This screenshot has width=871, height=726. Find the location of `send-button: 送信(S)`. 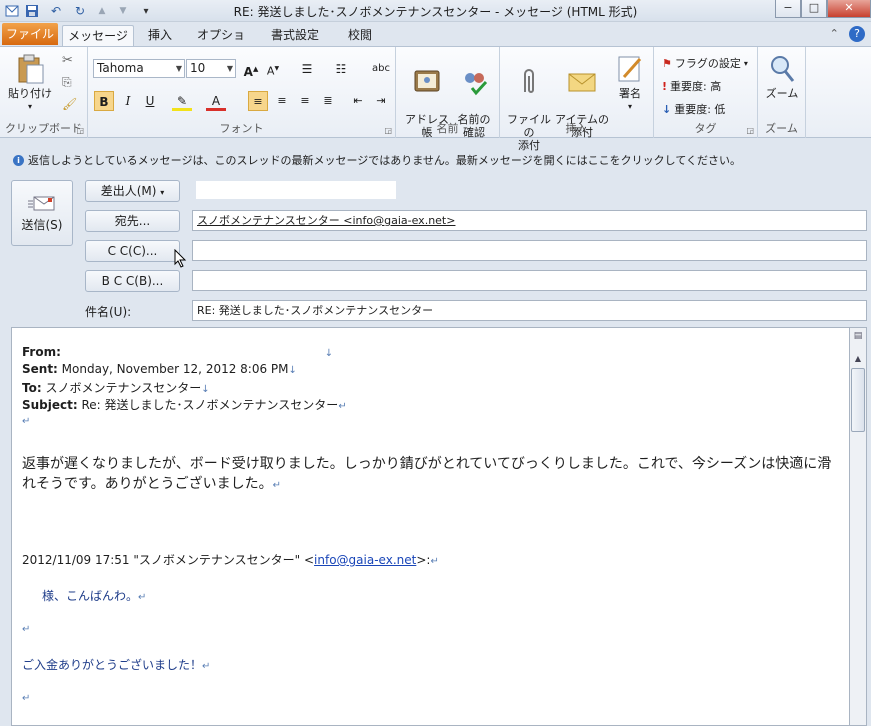

send-button: 送信(S) is located at coordinates (42, 213).